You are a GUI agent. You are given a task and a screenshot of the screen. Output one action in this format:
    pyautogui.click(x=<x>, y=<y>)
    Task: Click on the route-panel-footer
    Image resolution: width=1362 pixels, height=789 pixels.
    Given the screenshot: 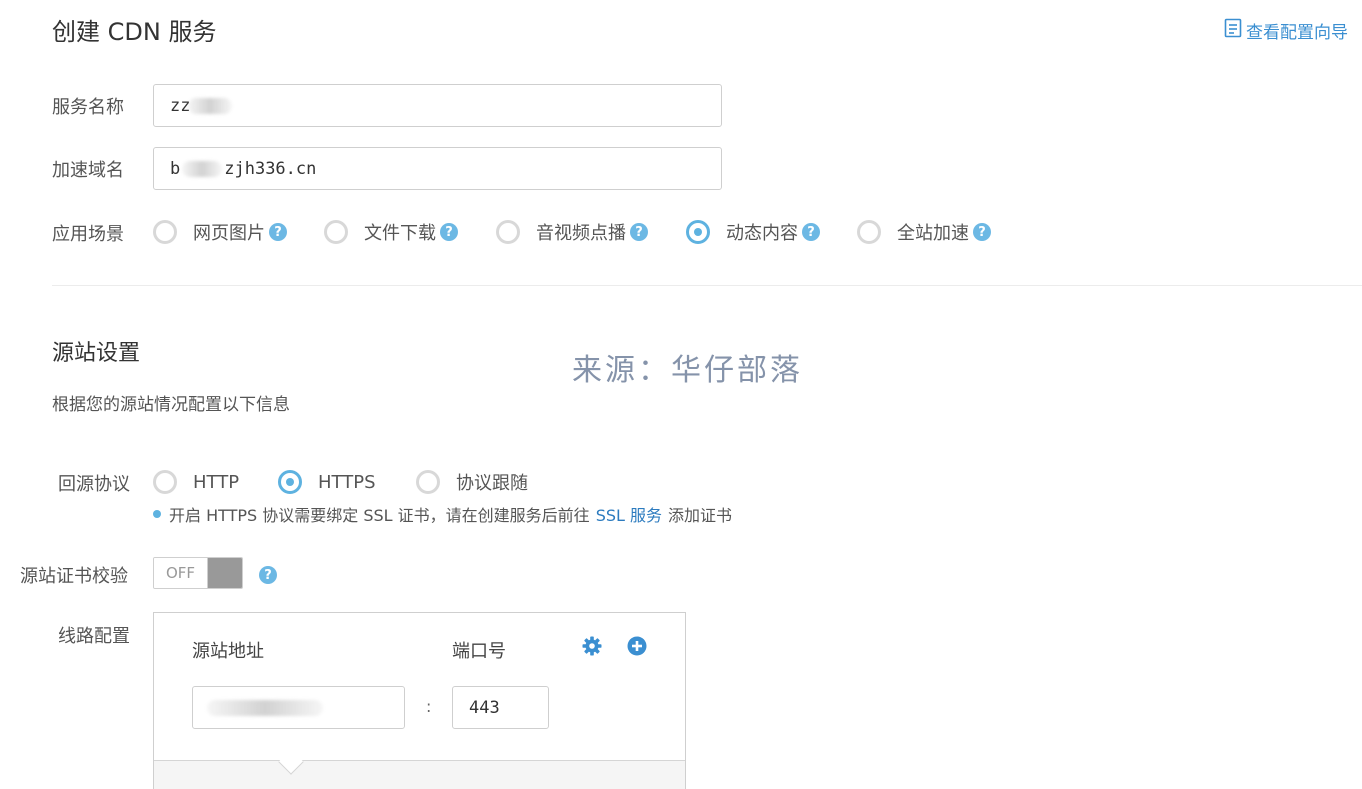 What is the action you would take?
    pyautogui.click(x=419, y=774)
    